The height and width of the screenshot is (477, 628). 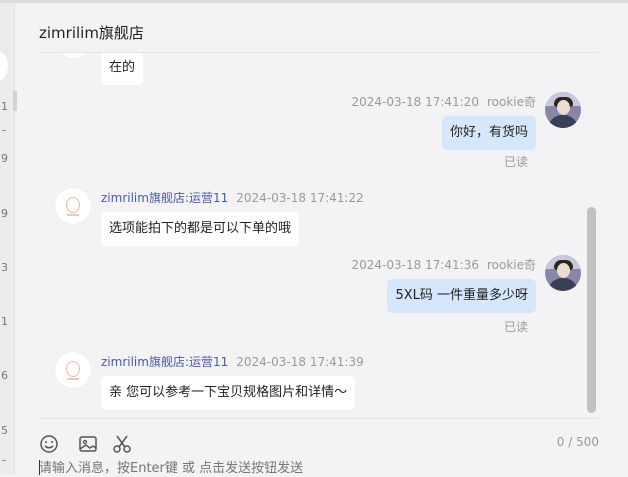 I want to click on message-meta: 2024-03-18 17:41:36 rookie奇, so click(x=444, y=264).